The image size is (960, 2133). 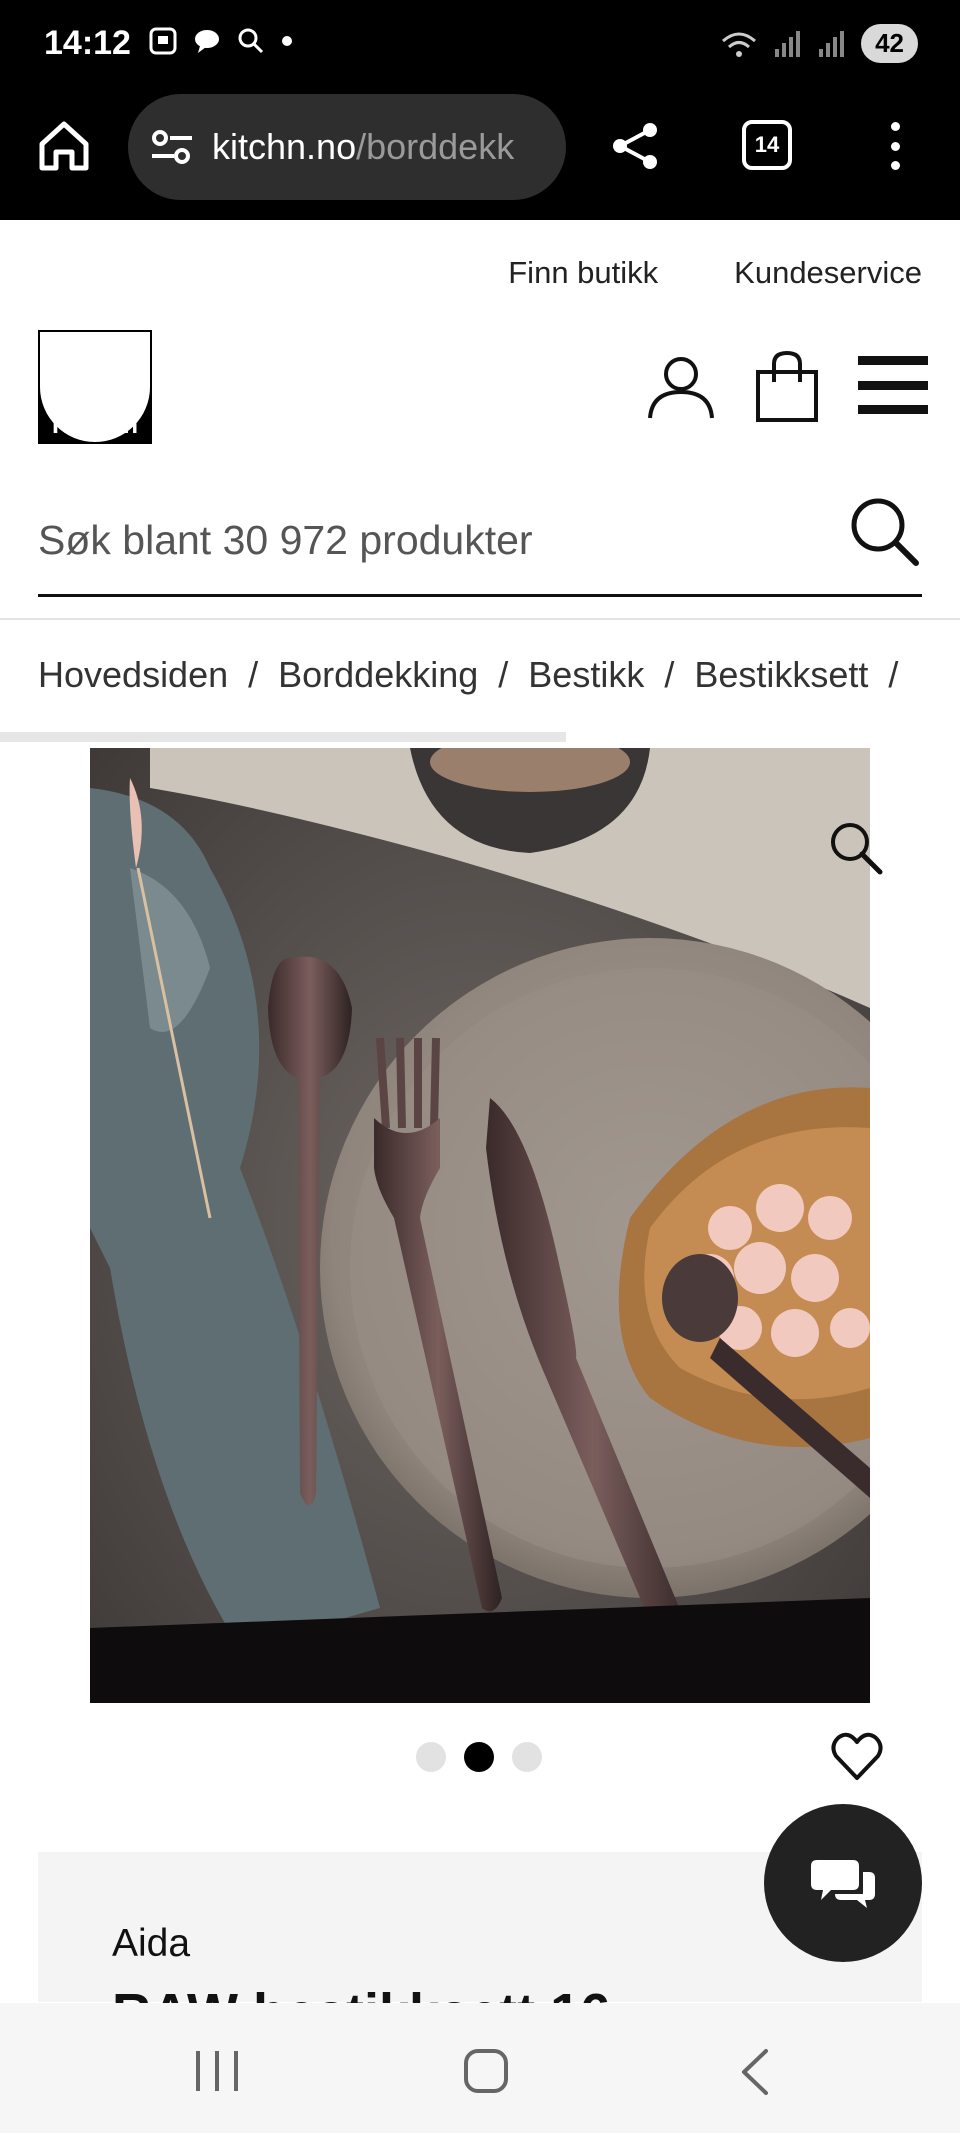 I want to click on breadcrumb-scrollbar, so click(x=283, y=737).